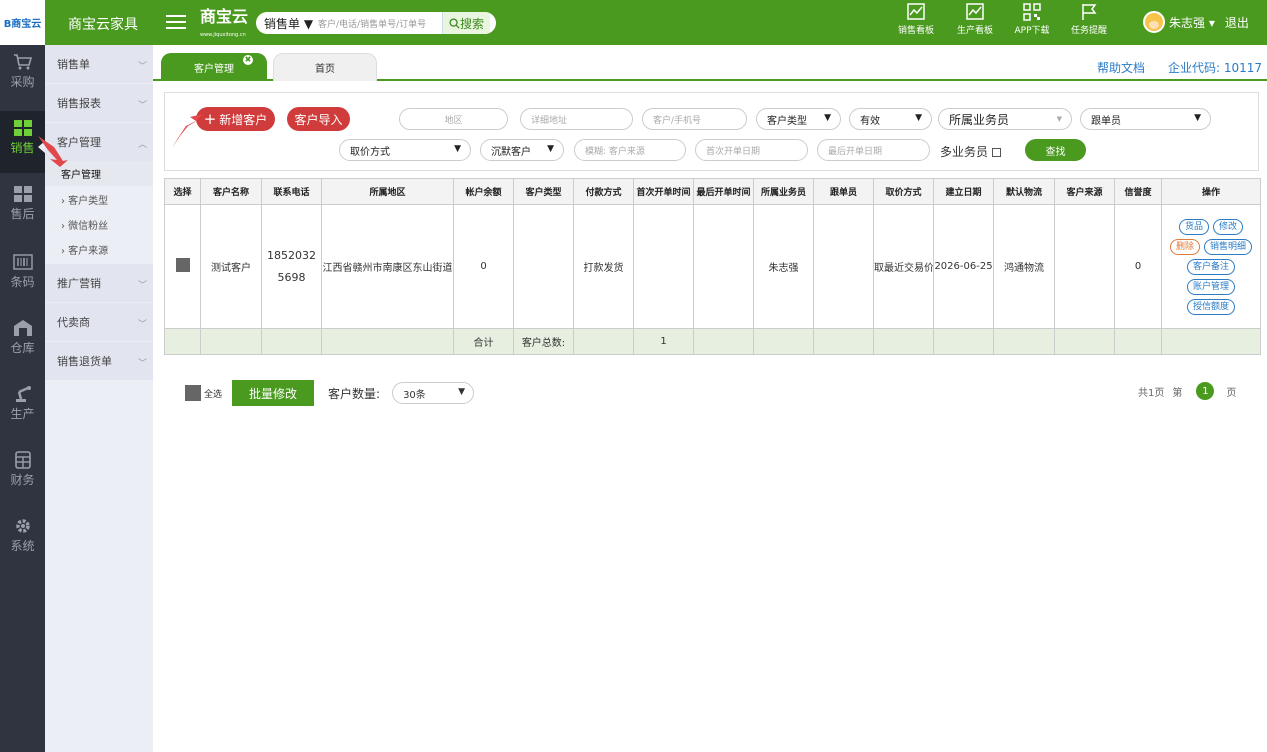  I want to click on row-checkbox, so click(182, 266).